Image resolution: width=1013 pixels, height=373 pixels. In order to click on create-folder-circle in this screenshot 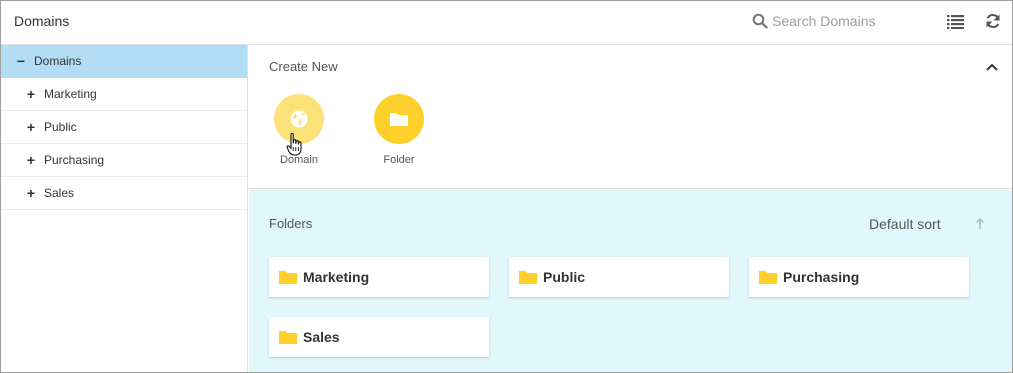, I will do `click(399, 119)`.